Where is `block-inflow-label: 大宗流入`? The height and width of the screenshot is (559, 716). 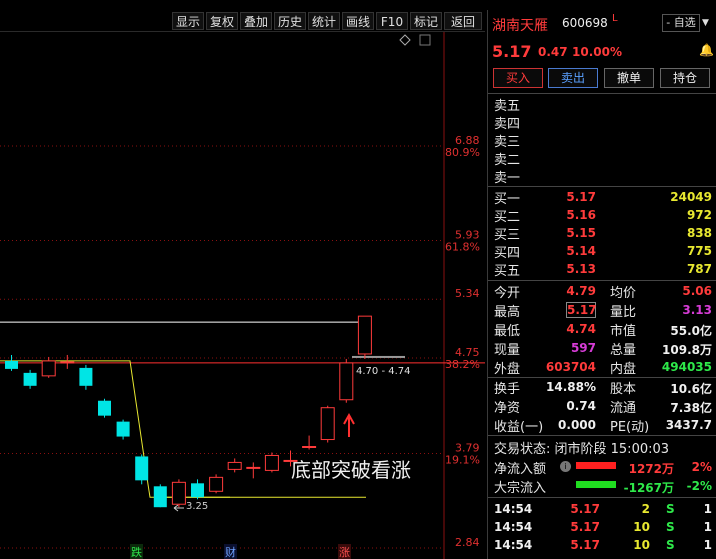 block-inflow-label: 大宗流入 is located at coordinates (520, 488).